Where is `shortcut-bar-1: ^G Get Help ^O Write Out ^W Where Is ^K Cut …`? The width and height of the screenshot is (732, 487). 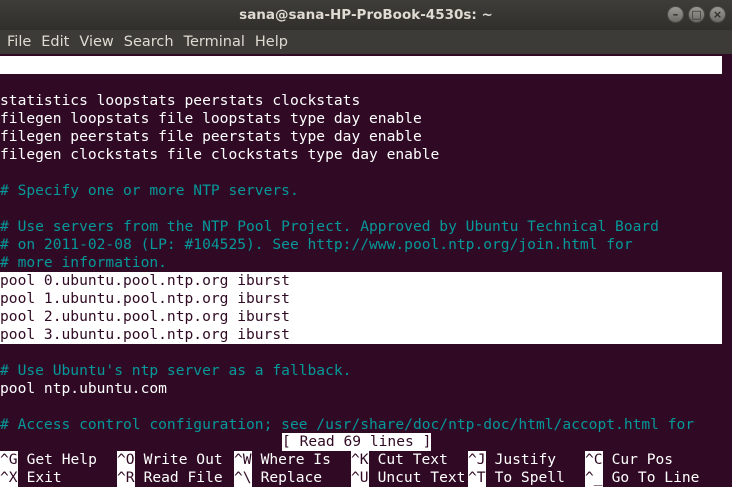
shortcut-bar-1: ^G Get Help ^O Write Out ^W Where Is ^K Cut … is located at coordinates (351, 460).